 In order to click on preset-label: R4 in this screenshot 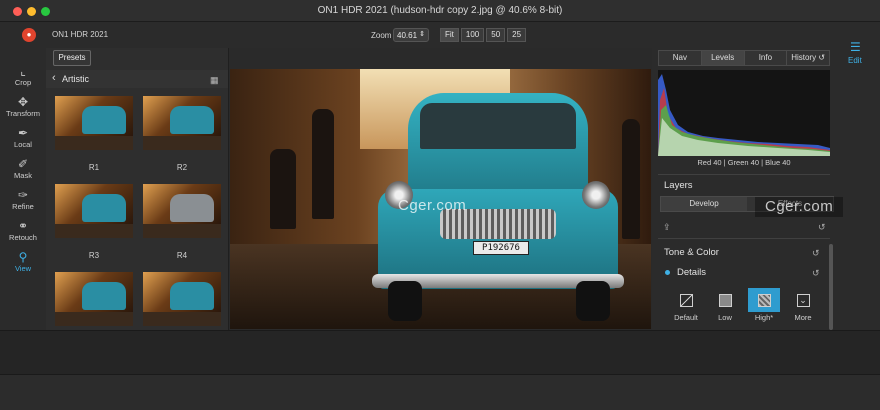, I will do `click(182, 255)`.